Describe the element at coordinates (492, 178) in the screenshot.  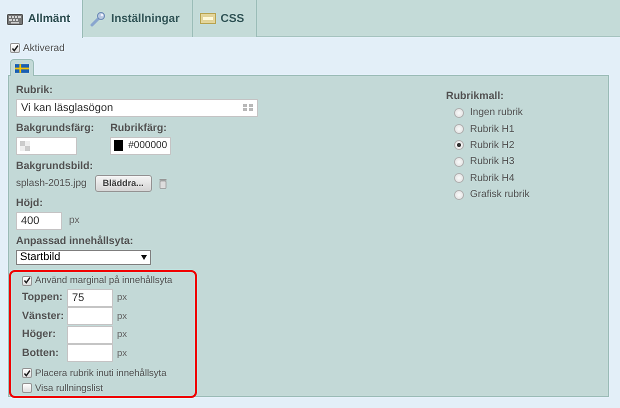
I see `radio-label: Rubrik H4` at that location.